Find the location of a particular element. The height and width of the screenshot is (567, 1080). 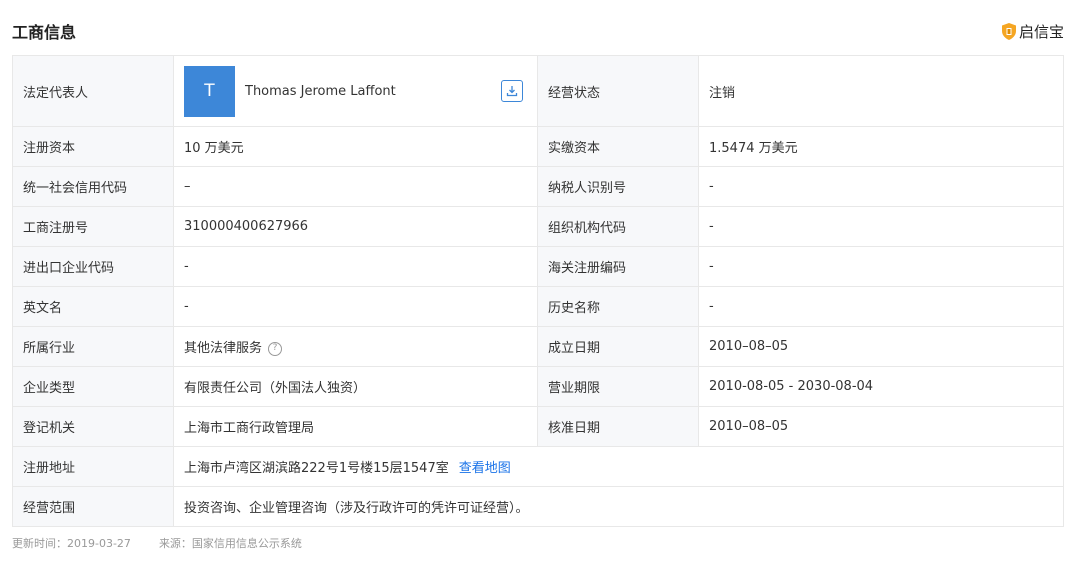

row-label: 实缴资本 is located at coordinates (618, 146).